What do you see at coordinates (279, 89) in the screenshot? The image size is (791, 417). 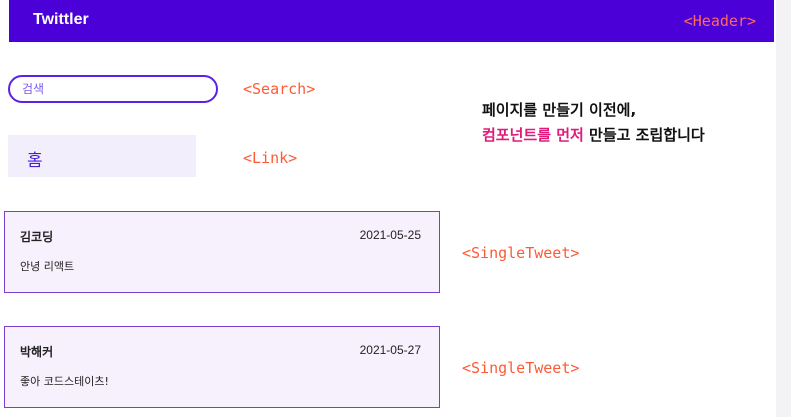 I see `search-component-label: <Search>` at bounding box center [279, 89].